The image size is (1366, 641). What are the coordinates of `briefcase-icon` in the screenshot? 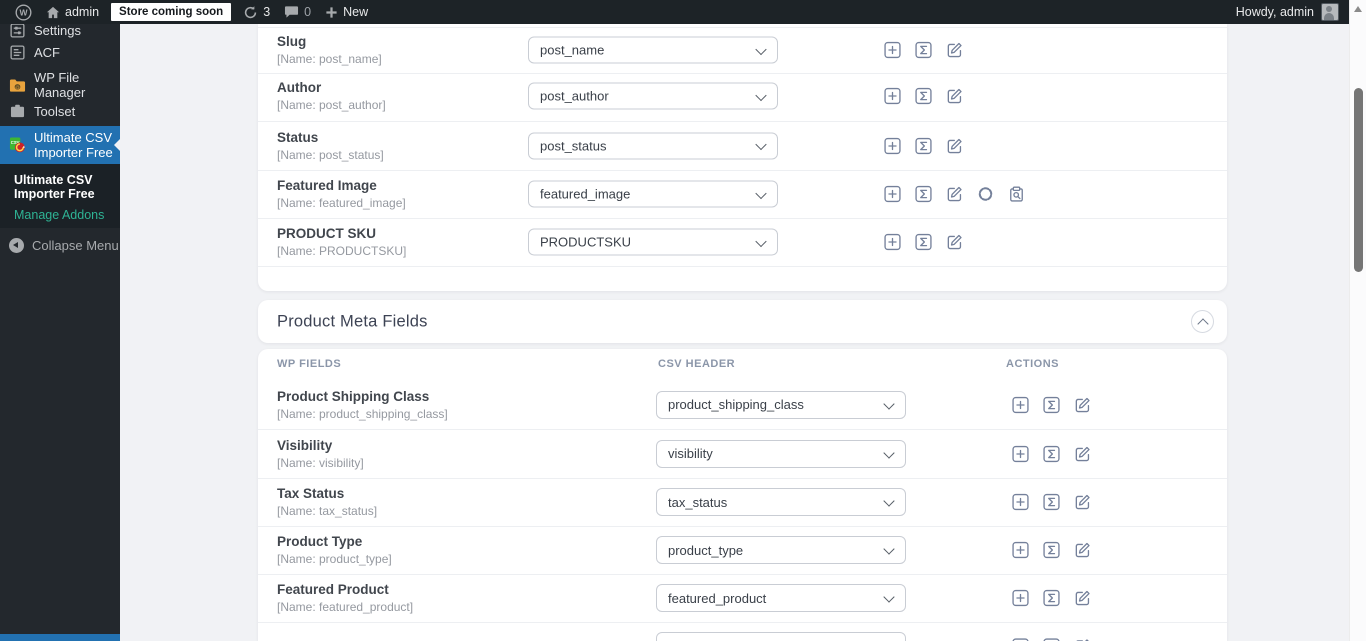 It's located at (17, 111).